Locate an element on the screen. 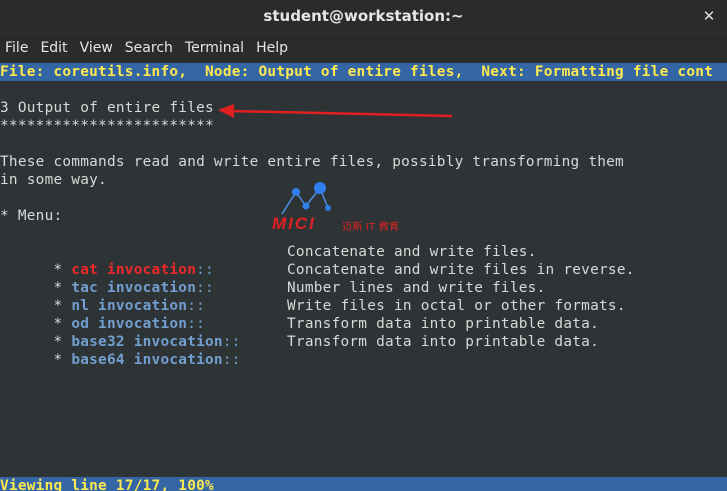  entry-description: Write files in octal or other formats. is located at coordinates (456, 306).